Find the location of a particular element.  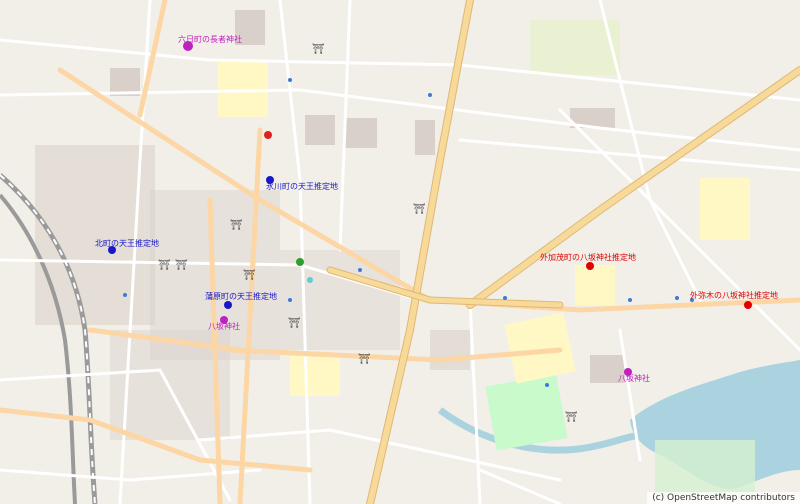

yasaka-marker-sotokamachi: 外加茂町の八坂神社推定地 is located at coordinates (588, 261).